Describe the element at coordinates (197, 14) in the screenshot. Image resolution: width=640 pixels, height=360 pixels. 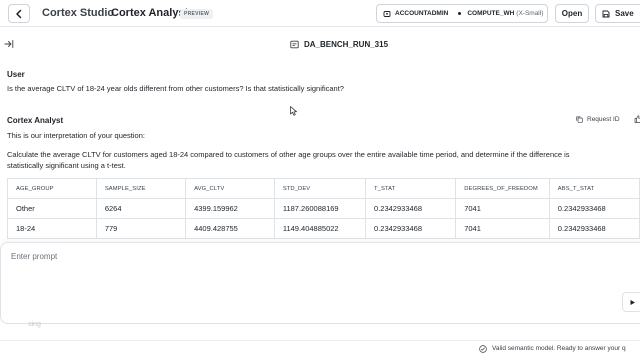
I see `preview-badge: PREVIEW` at that location.